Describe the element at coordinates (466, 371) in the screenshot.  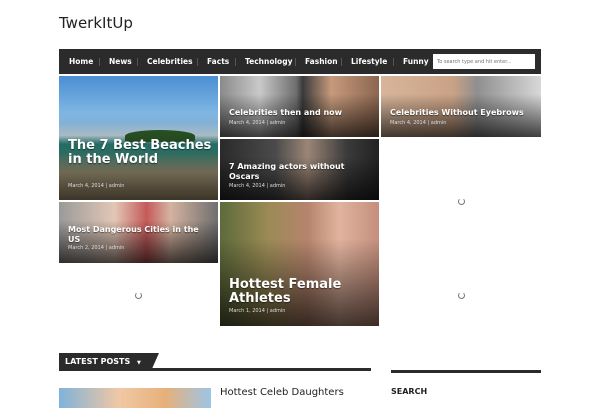
I see `sidebar-divider` at that location.